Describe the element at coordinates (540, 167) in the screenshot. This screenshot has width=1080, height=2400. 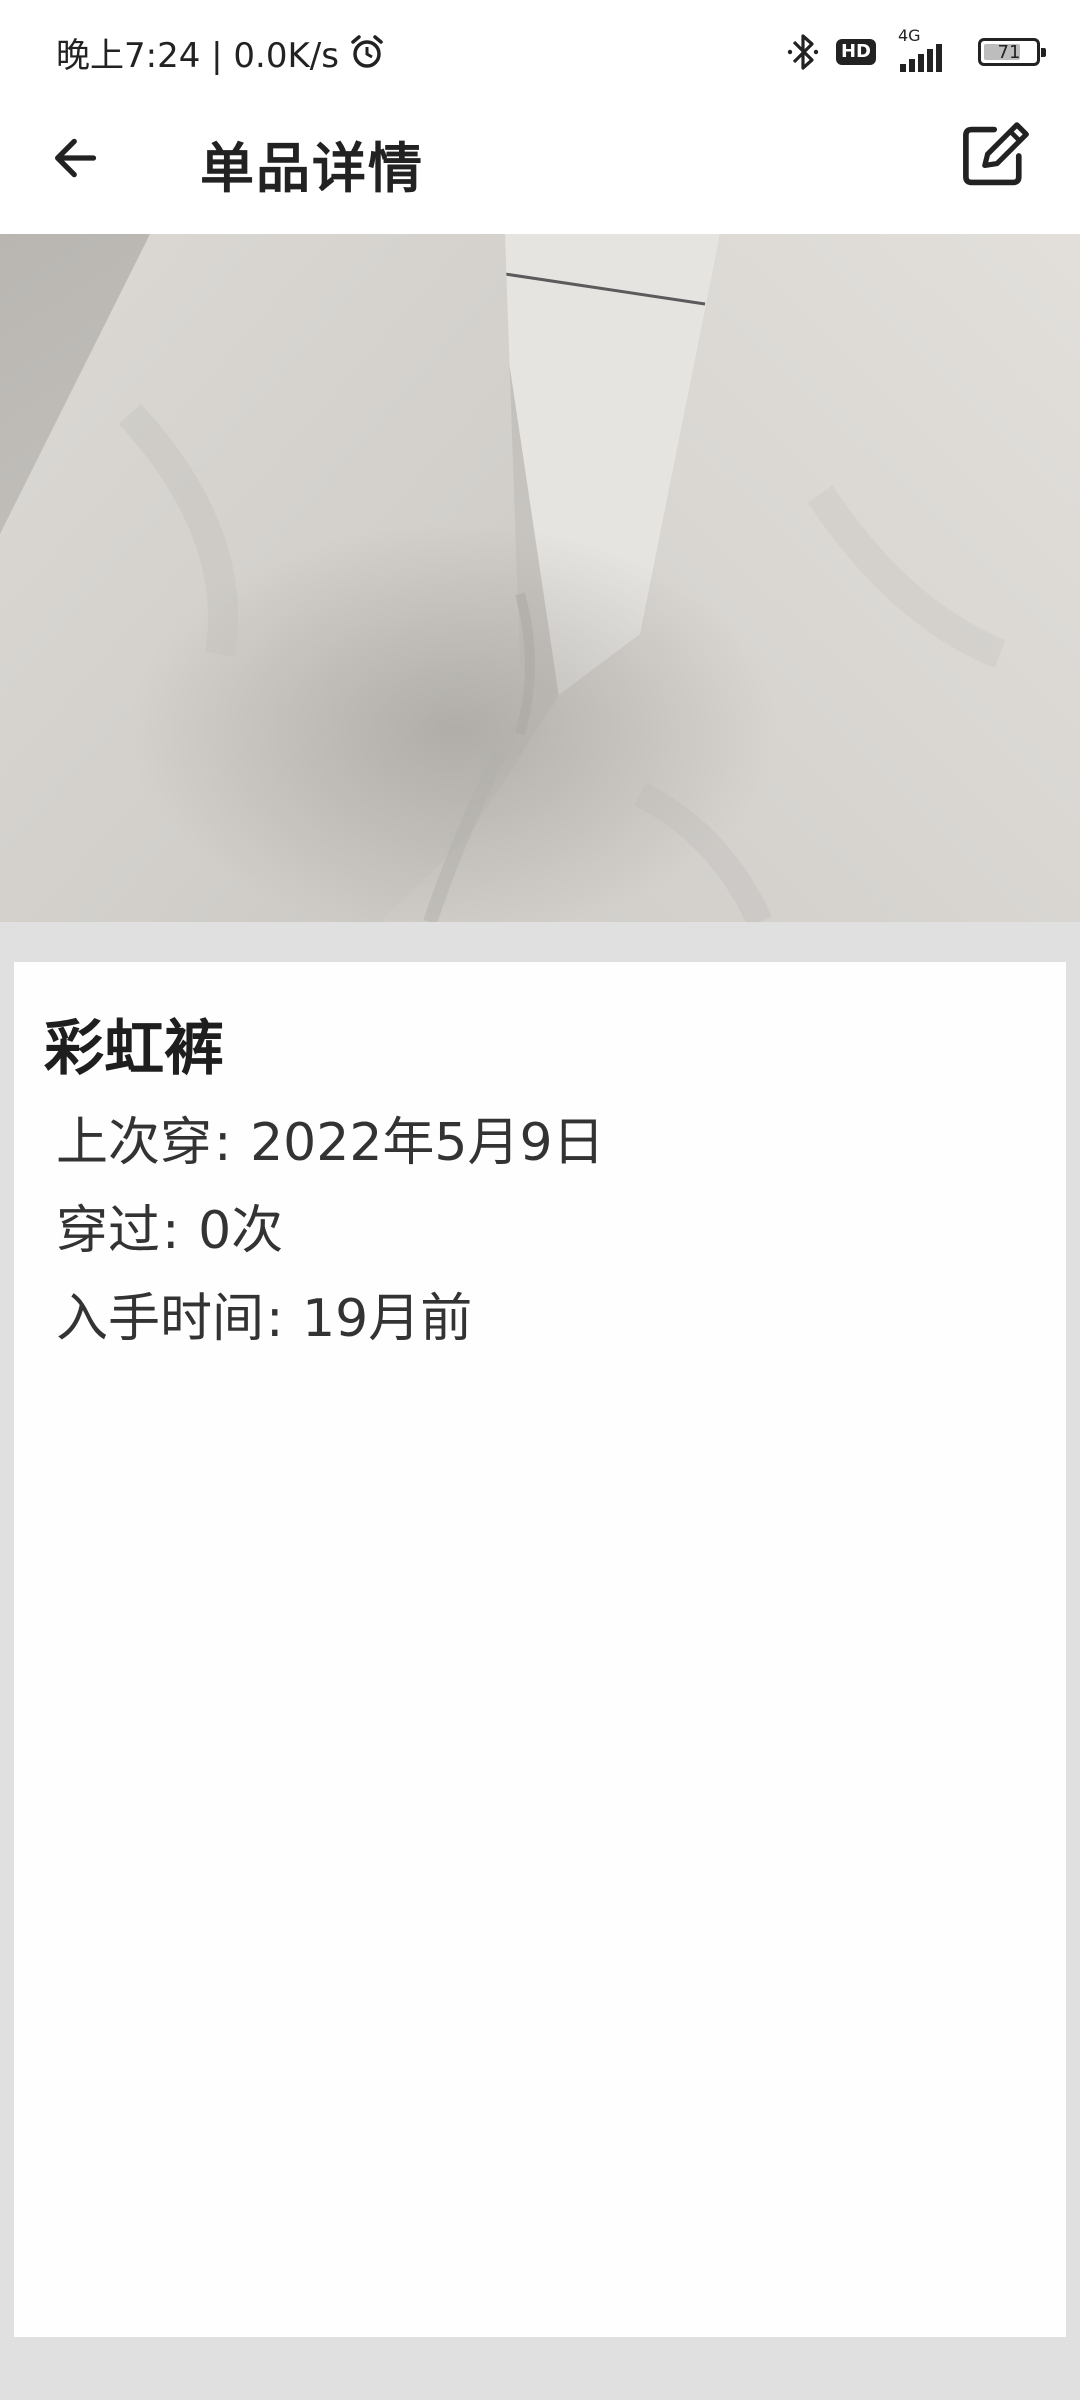
I see `app-bar: 单品详情` at that location.